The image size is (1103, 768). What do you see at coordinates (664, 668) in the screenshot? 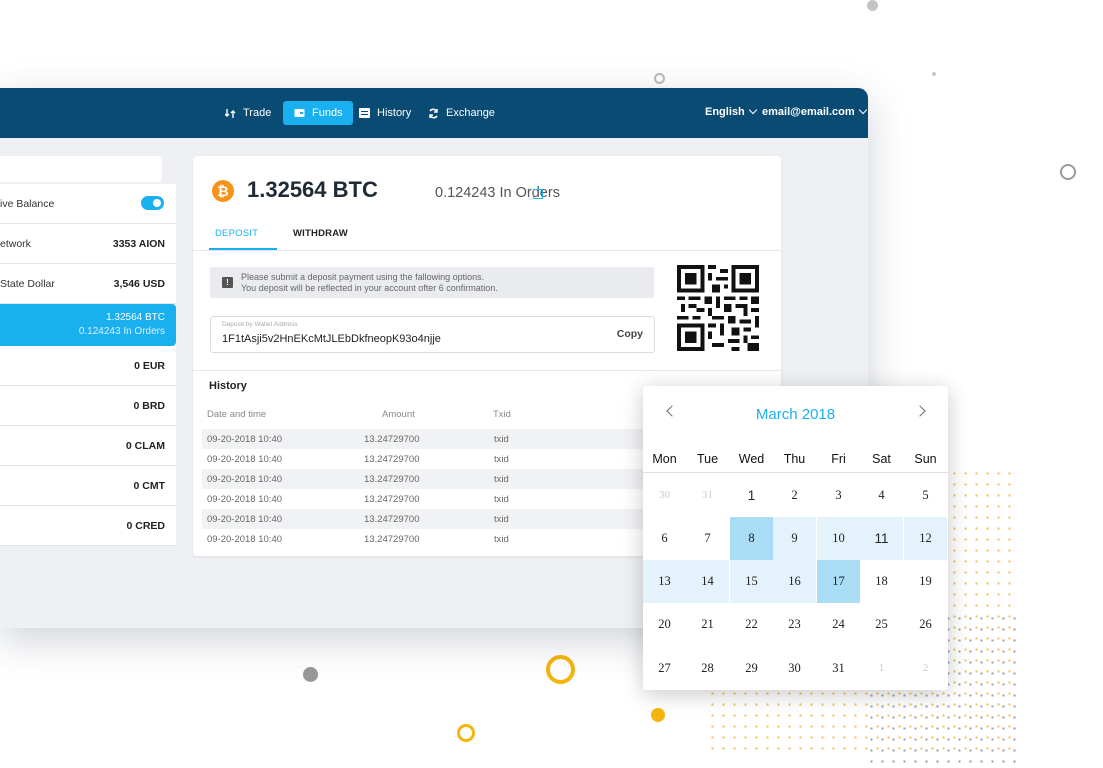
I see `calendar-day: 27` at bounding box center [664, 668].